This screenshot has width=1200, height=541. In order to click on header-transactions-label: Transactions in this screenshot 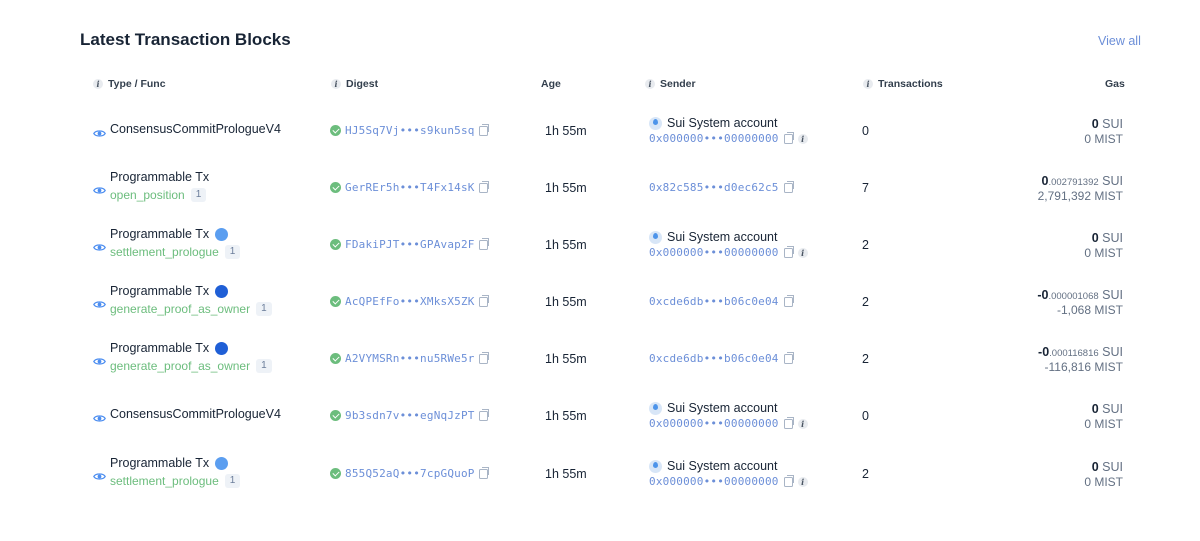, I will do `click(910, 84)`.